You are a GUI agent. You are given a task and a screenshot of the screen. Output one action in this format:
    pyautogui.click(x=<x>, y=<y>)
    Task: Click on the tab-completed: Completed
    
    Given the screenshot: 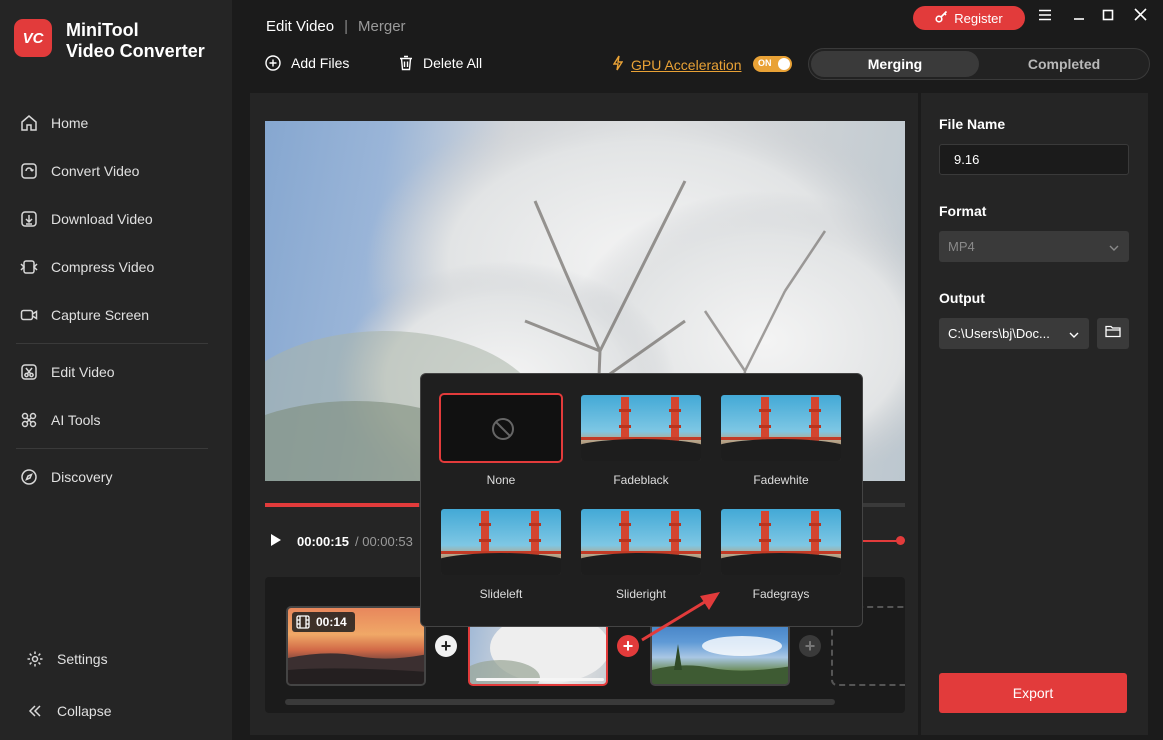 What is the action you would take?
    pyautogui.click(x=1064, y=64)
    